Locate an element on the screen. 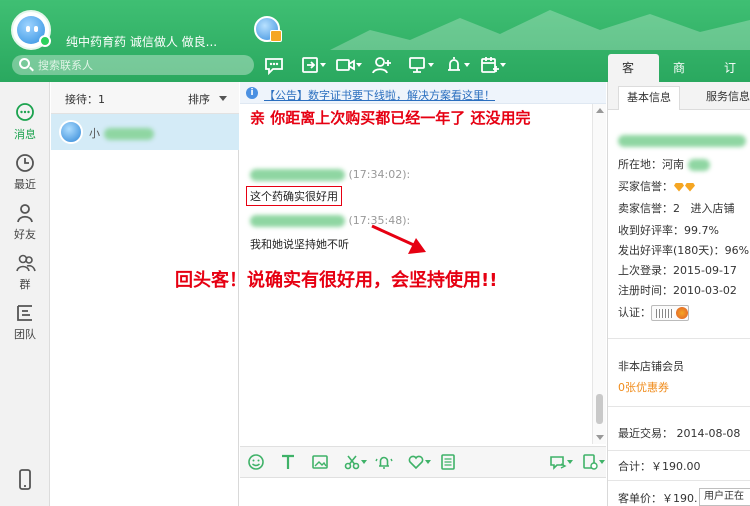 The image size is (750, 506). clock-icon is located at coordinates (25, 163).